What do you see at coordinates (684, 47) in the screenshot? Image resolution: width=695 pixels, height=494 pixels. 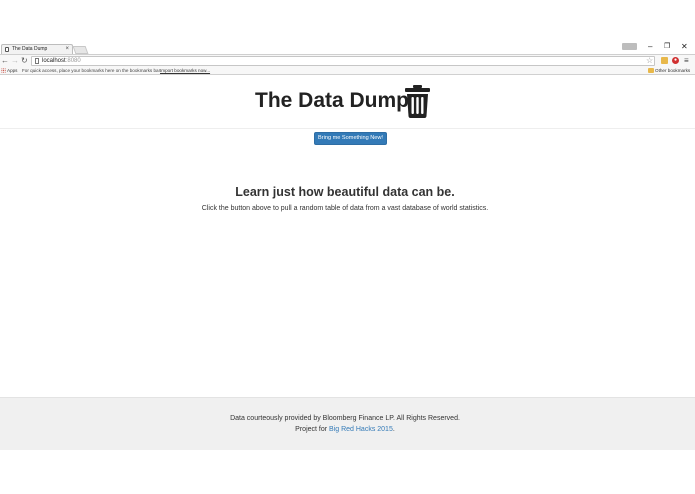 I see `window-close-icon: ✕` at bounding box center [684, 47].